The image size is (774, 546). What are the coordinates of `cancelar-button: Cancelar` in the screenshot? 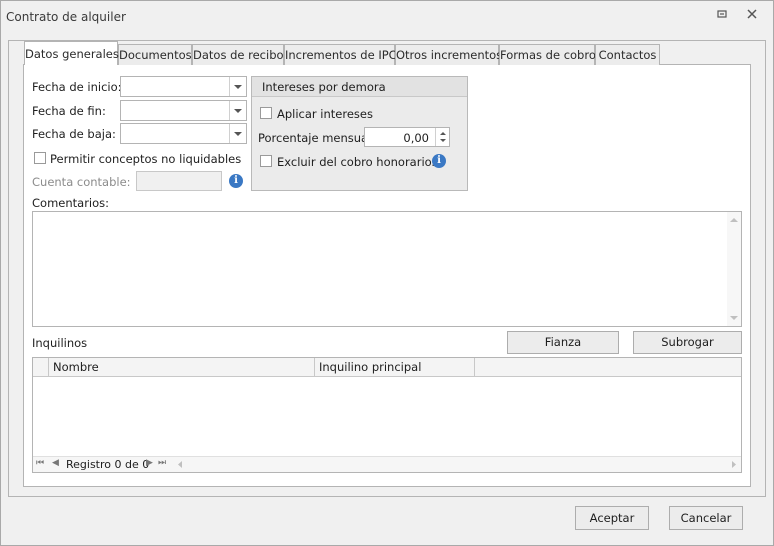 It's located at (706, 518).